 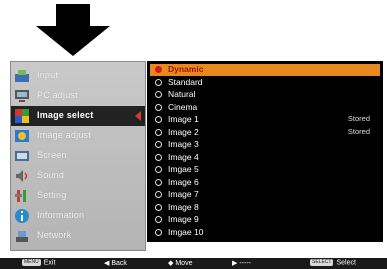 I want to click on sidebar-item-pc-adjust: PC adjust, so click(x=78, y=96).